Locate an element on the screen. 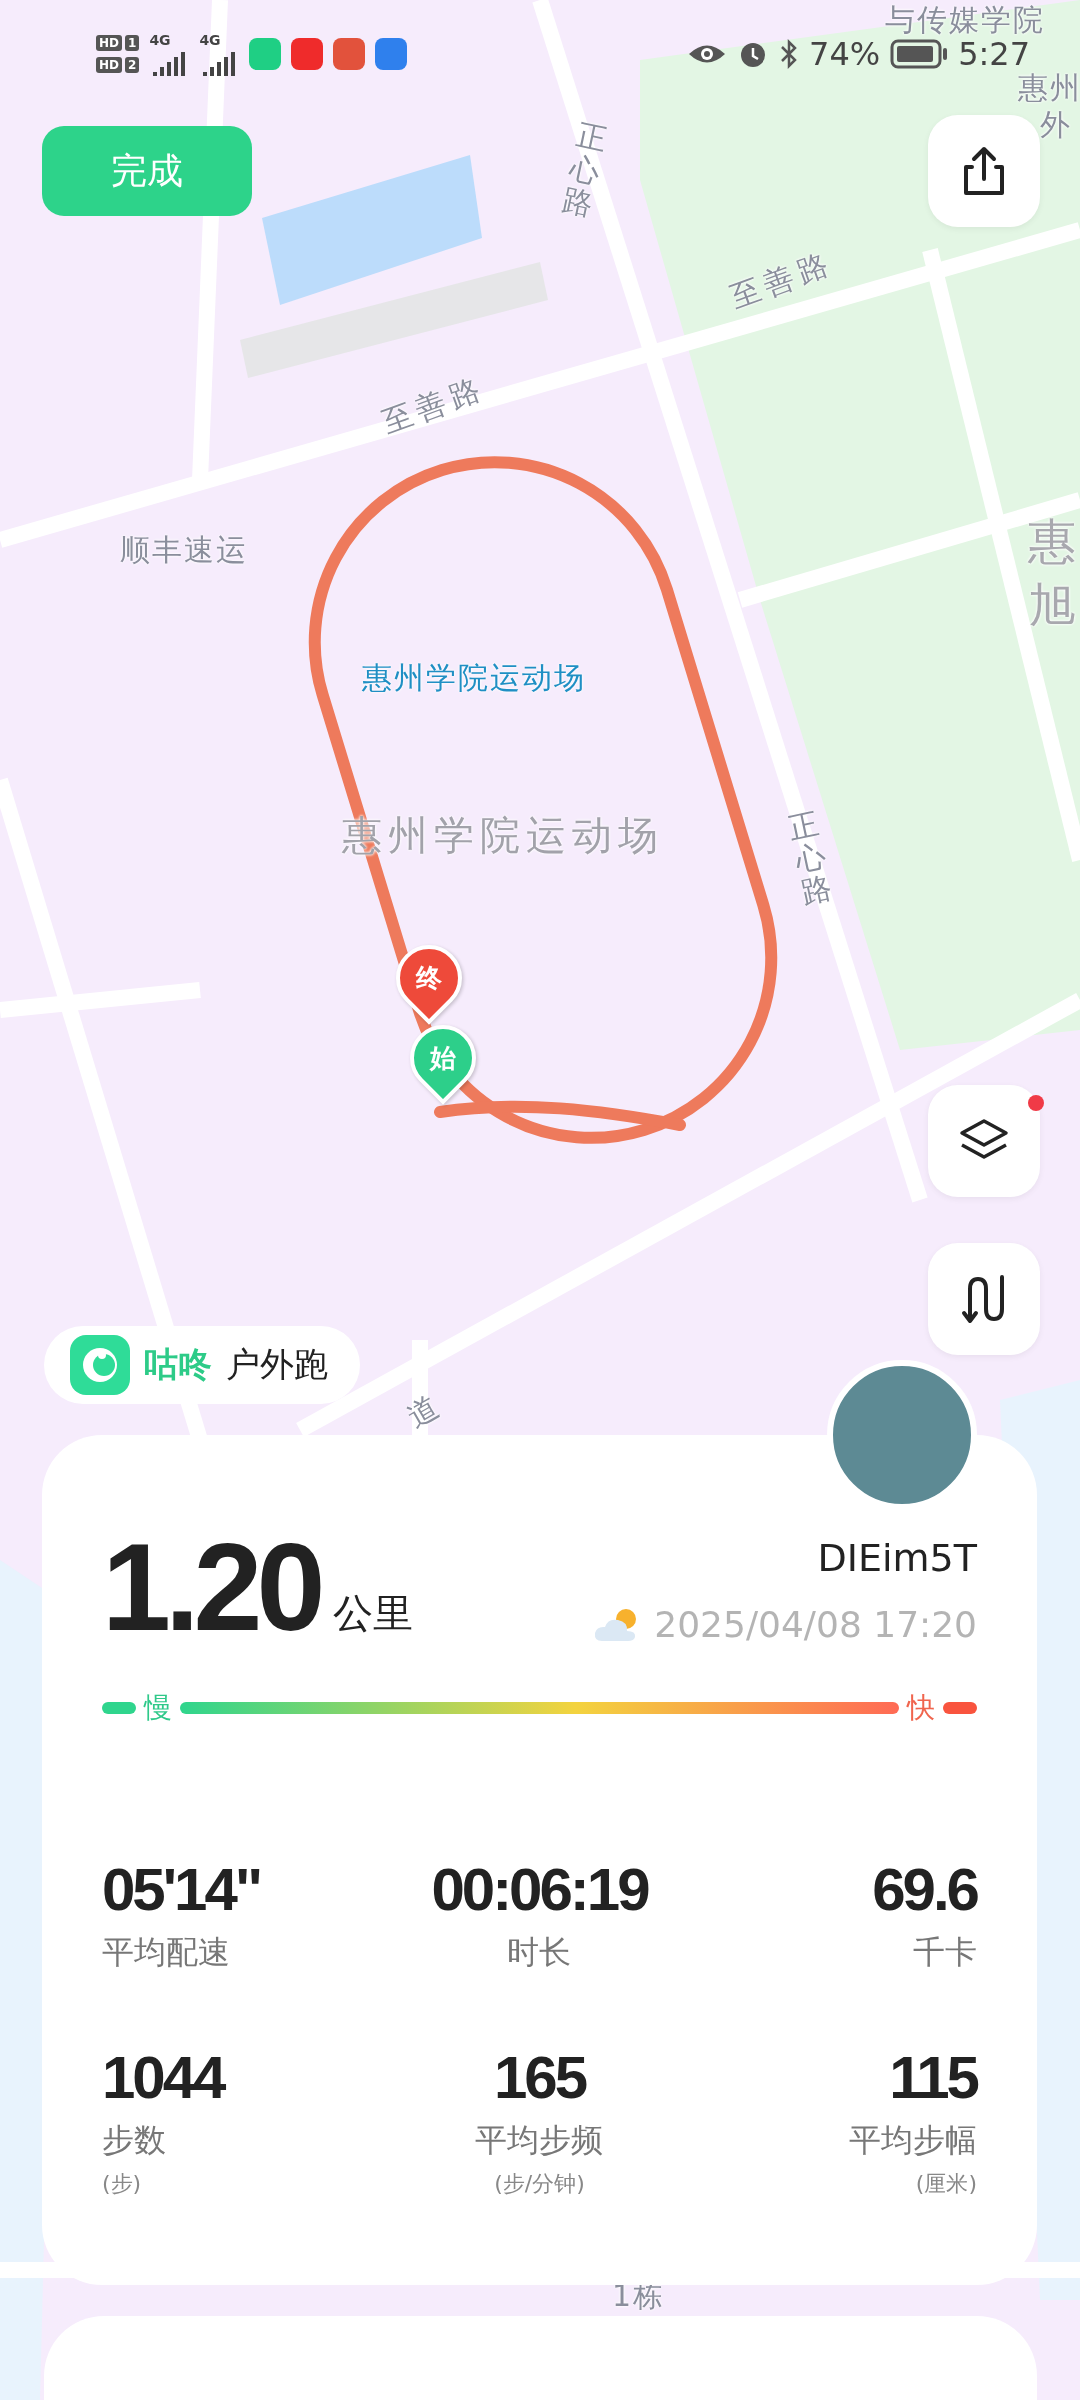 Image resolution: width=1080 pixels, height=2400 pixels. stat-value: 165 is located at coordinates (539, 2078).